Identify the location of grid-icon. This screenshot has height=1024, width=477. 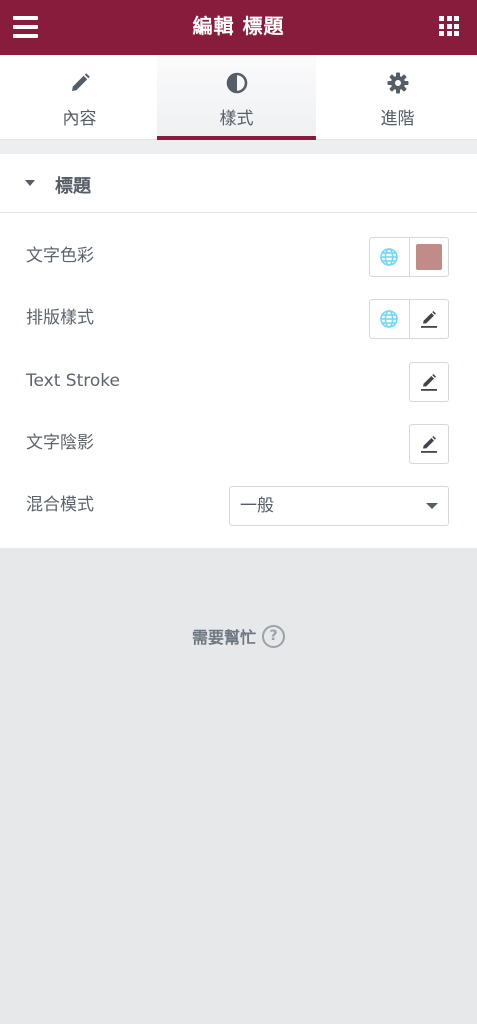
(449, 26).